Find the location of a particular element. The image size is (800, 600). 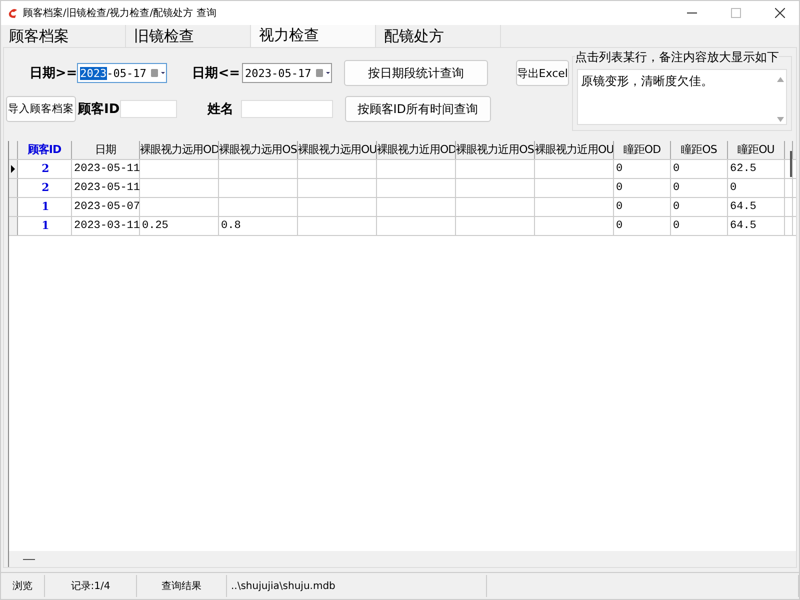

export-excel-button: 导出Excel is located at coordinates (542, 73).